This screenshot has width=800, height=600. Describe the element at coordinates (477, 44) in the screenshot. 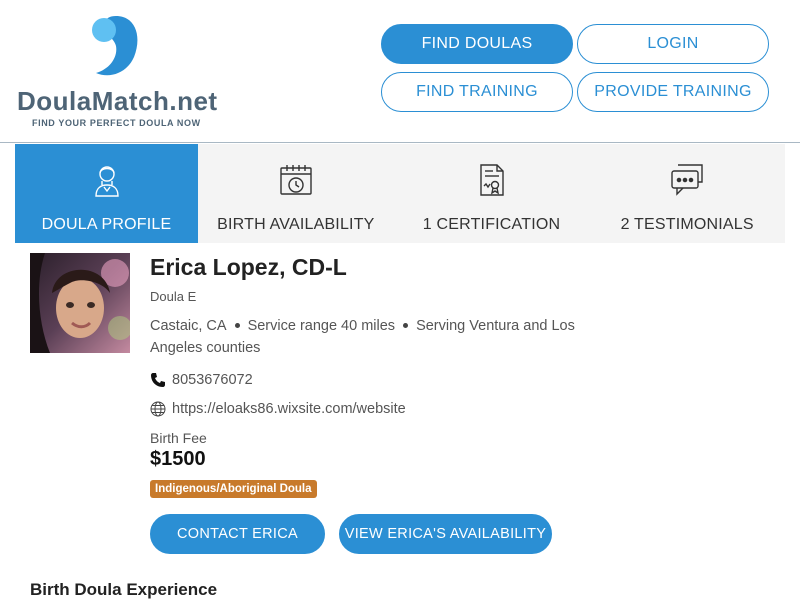

I see `find-doulas-button: FIND DOULAS` at that location.